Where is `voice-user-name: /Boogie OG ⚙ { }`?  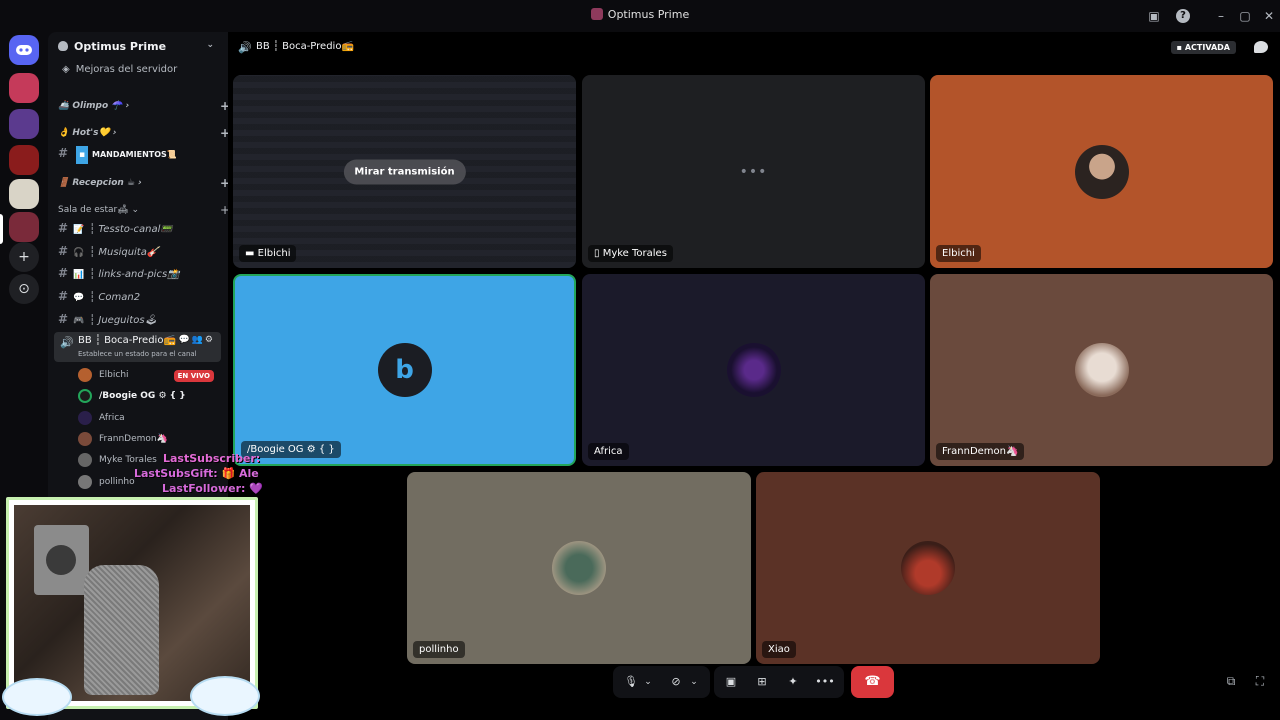 voice-user-name: /Boogie OG ⚙ { } is located at coordinates (142, 396).